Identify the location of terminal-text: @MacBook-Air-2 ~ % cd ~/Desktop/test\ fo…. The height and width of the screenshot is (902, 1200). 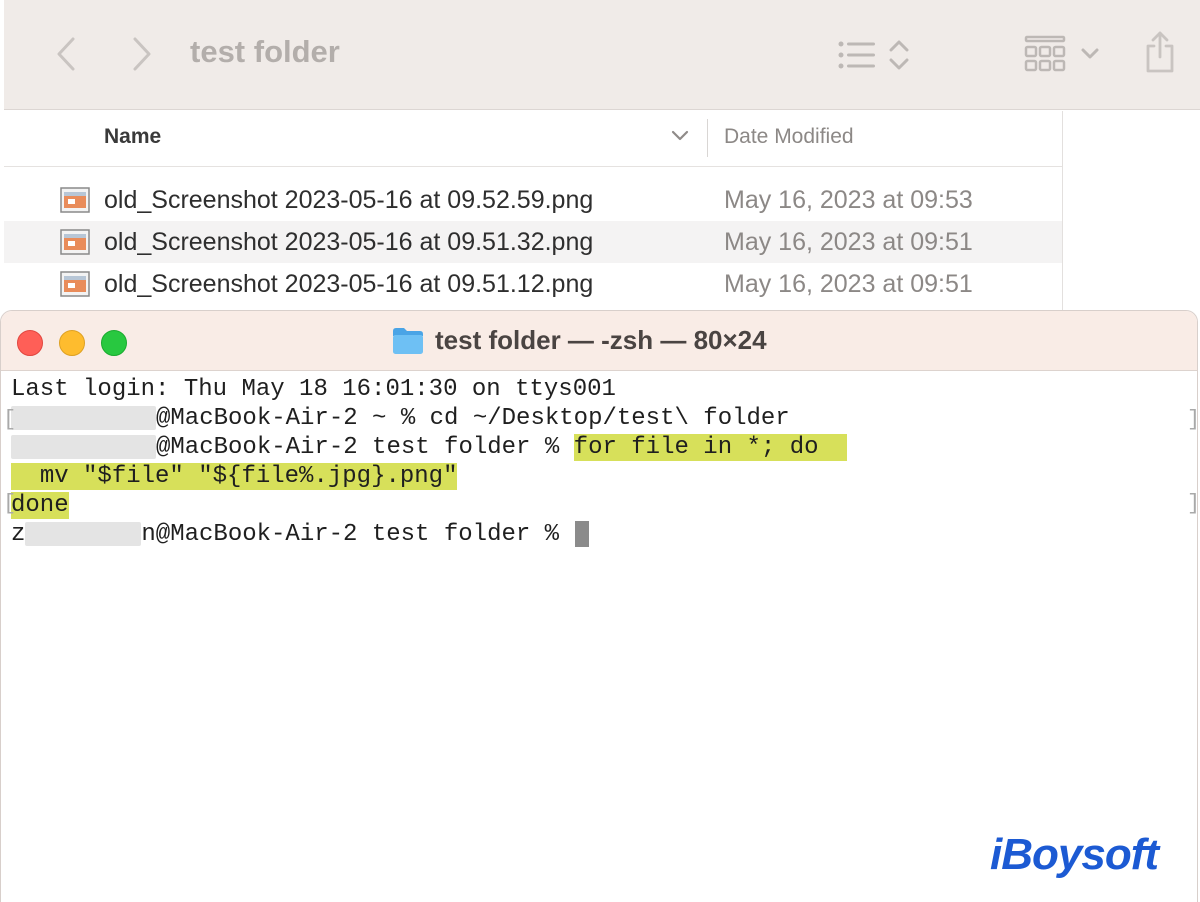
(473, 418).